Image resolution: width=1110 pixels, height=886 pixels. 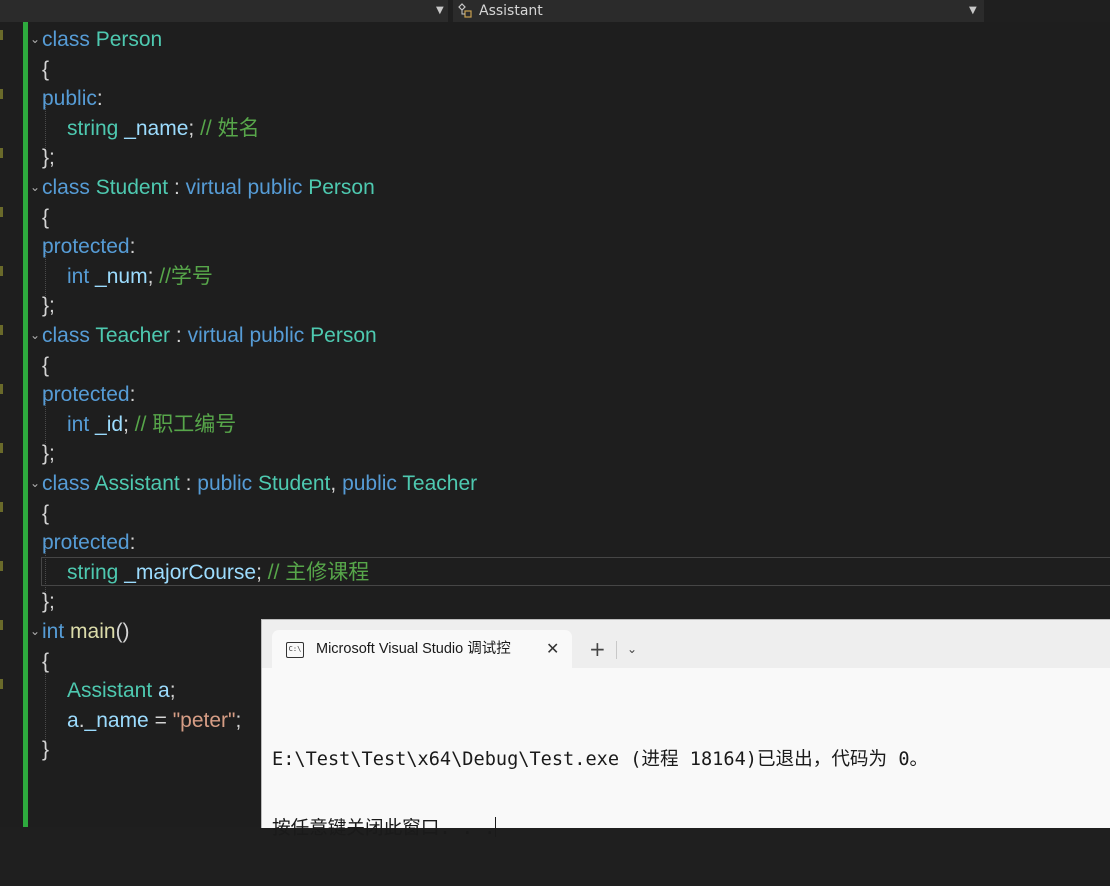 I want to click on close-icon: ✕, so click(x=552, y=649).